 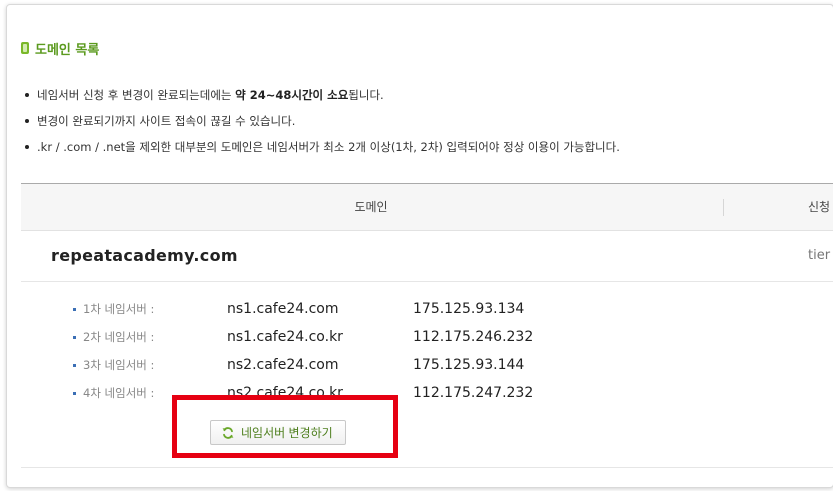 What do you see at coordinates (469, 309) in the screenshot?
I see `nameserver-ip: 175.125.93.134` at bounding box center [469, 309].